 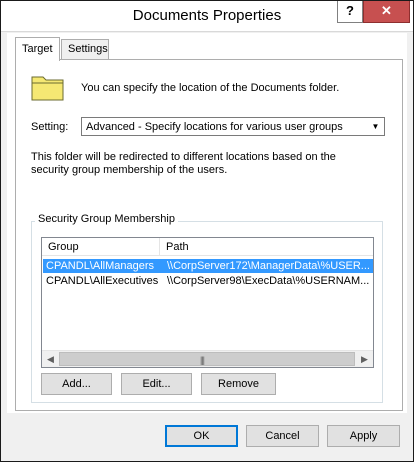 I want to click on row-group: CPANDL\AllManagers, so click(x=100, y=266).